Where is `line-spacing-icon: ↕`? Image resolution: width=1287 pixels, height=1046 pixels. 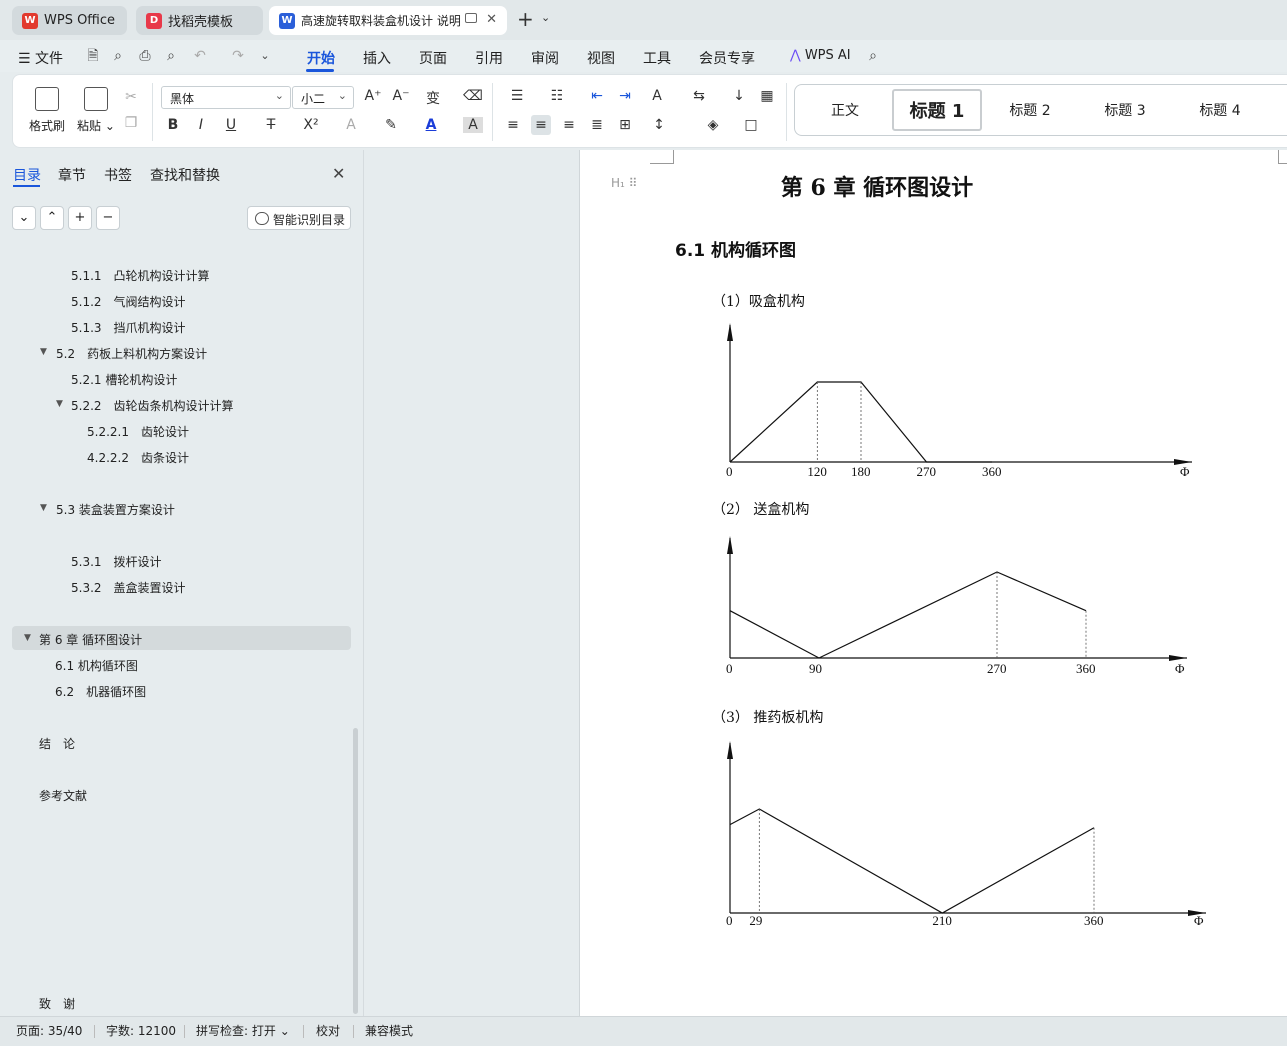 line-spacing-icon: ↕ is located at coordinates (659, 125).